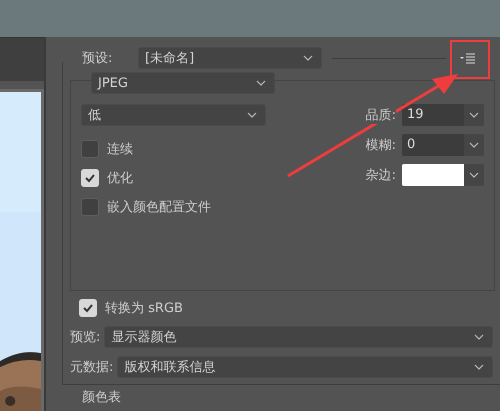  What do you see at coordinates (173, 115) in the screenshot?
I see `quality-preset-dropdown: 低` at bounding box center [173, 115].